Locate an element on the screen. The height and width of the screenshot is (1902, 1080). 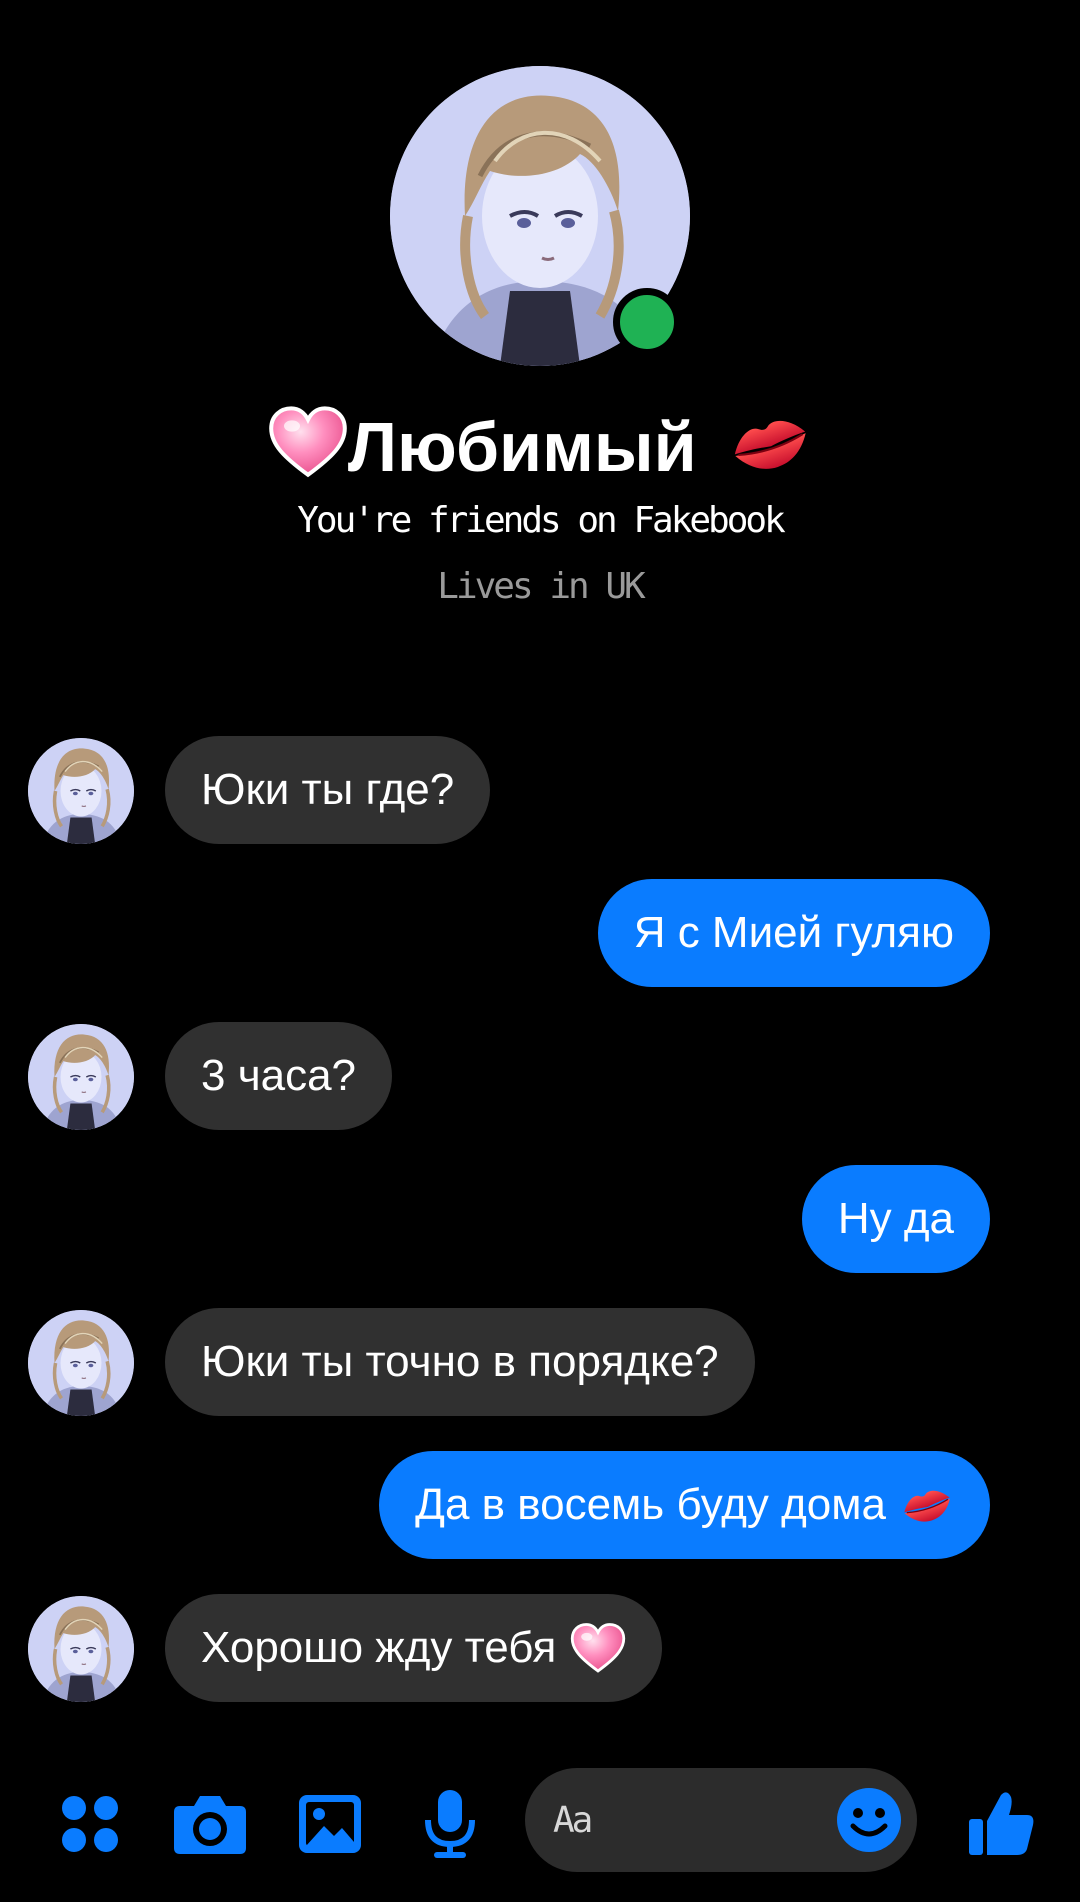
message-row-incoming: Юки ты где? is located at coordinates (540, 790).